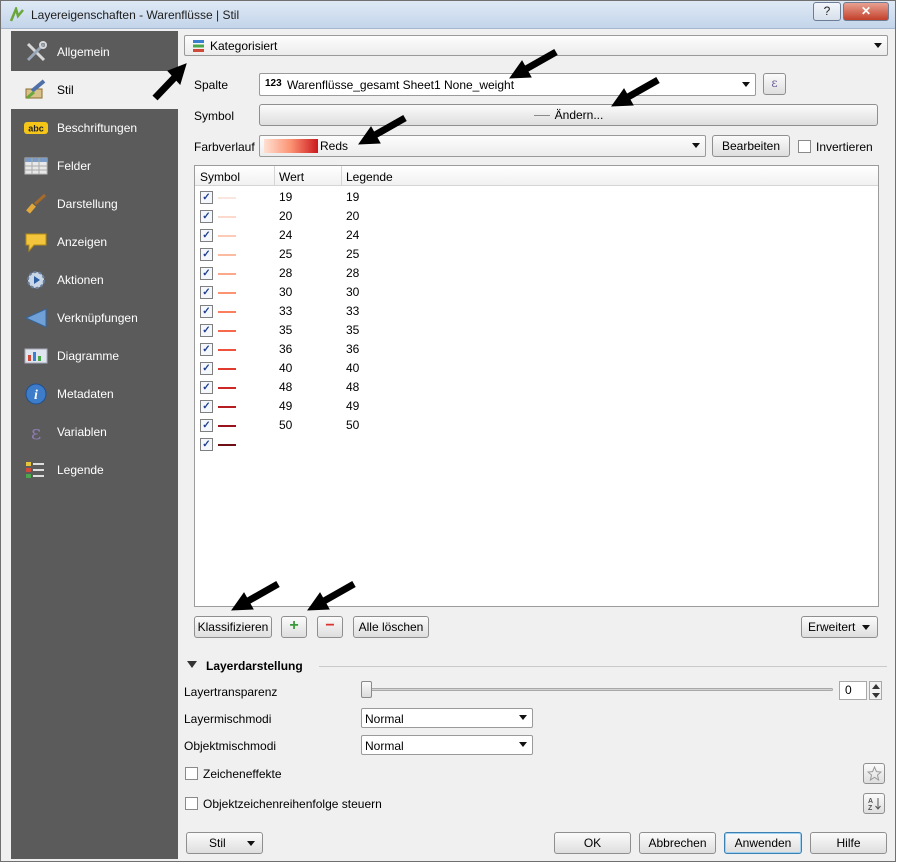 Image resolution: width=914 pixels, height=868 pixels. What do you see at coordinates (352, 425) in the screenshot?
I see `row-legend: 50` at bounding box center [352, 425].